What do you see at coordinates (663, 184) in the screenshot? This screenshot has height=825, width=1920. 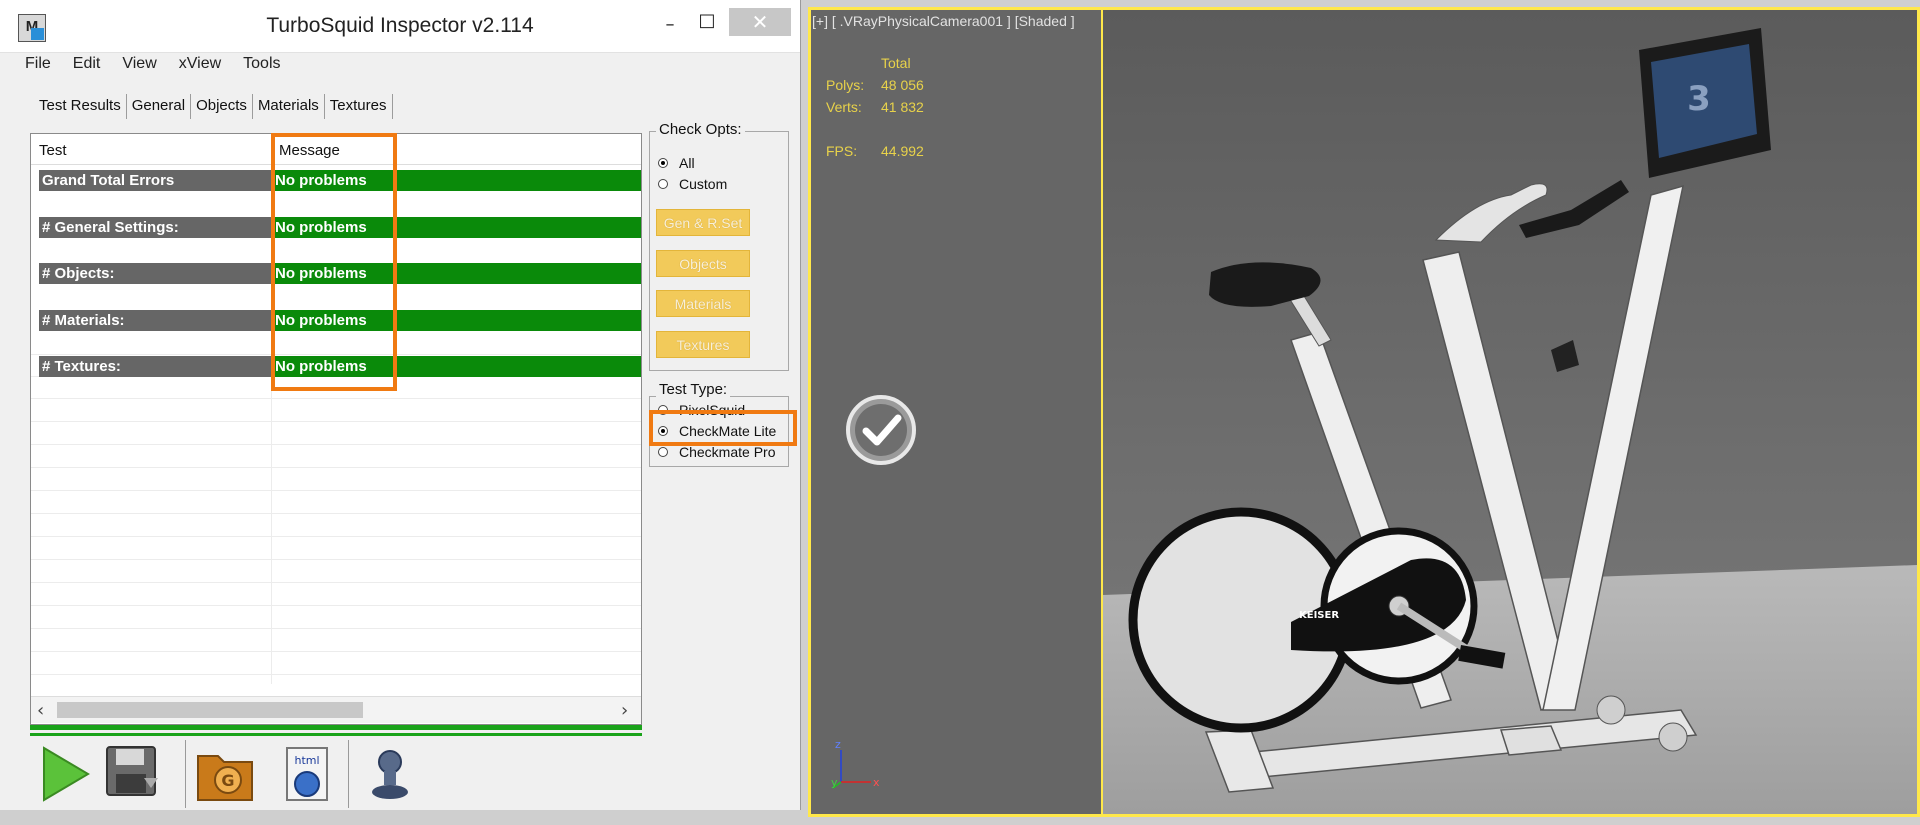 I see `radio-custom` at bounding box center [663, 184].